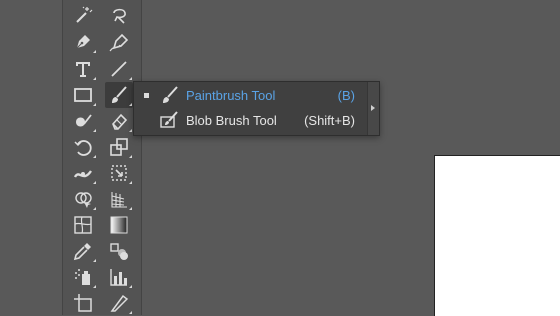 The image size is (560, 316). I want to click on pen-icon, so click(83, 42).